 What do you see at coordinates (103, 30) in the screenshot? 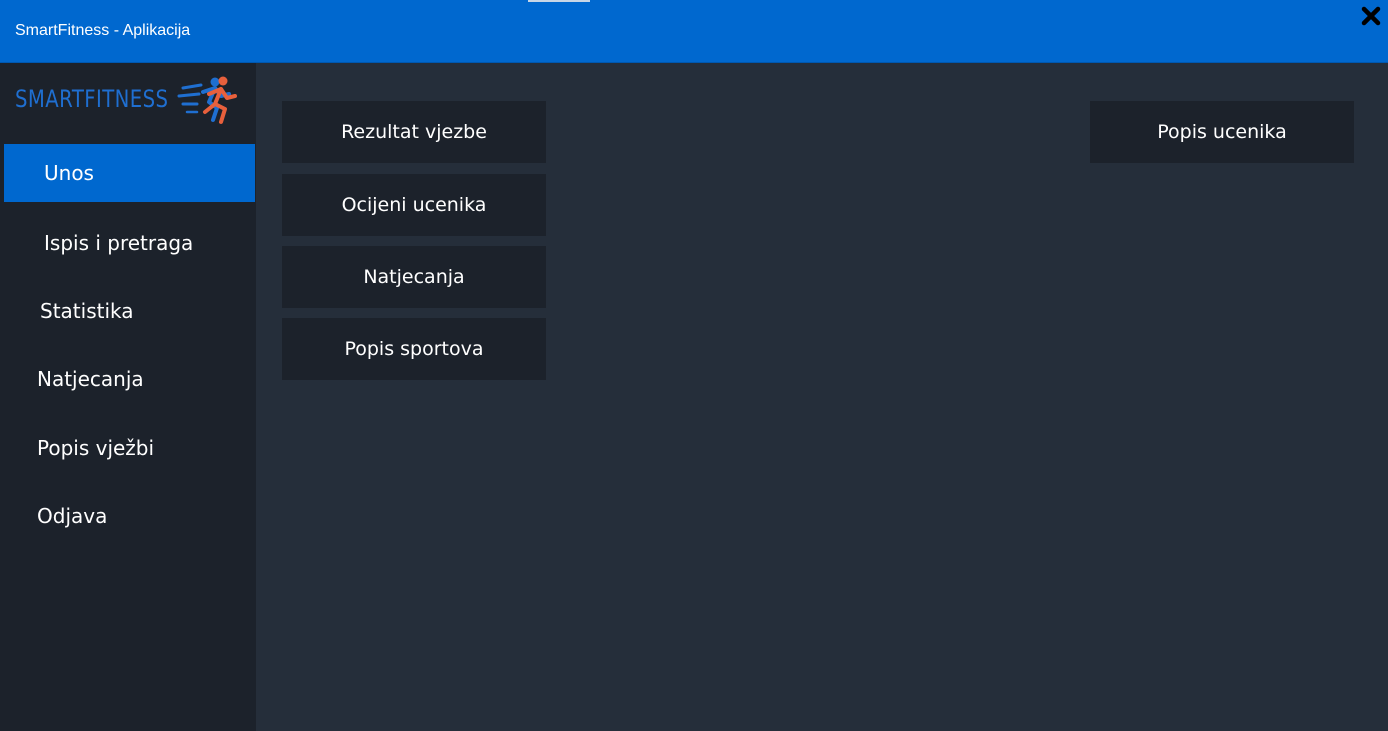
I see `window-title: SmartFitness - Aplikacija` at bounding box center [103, 30].